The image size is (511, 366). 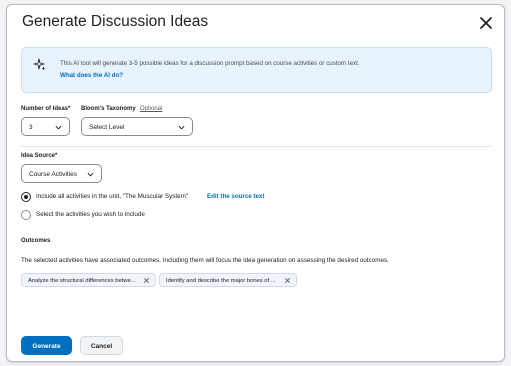 I want to click on num-ideas-select: 3, so click(x=45, y=126).